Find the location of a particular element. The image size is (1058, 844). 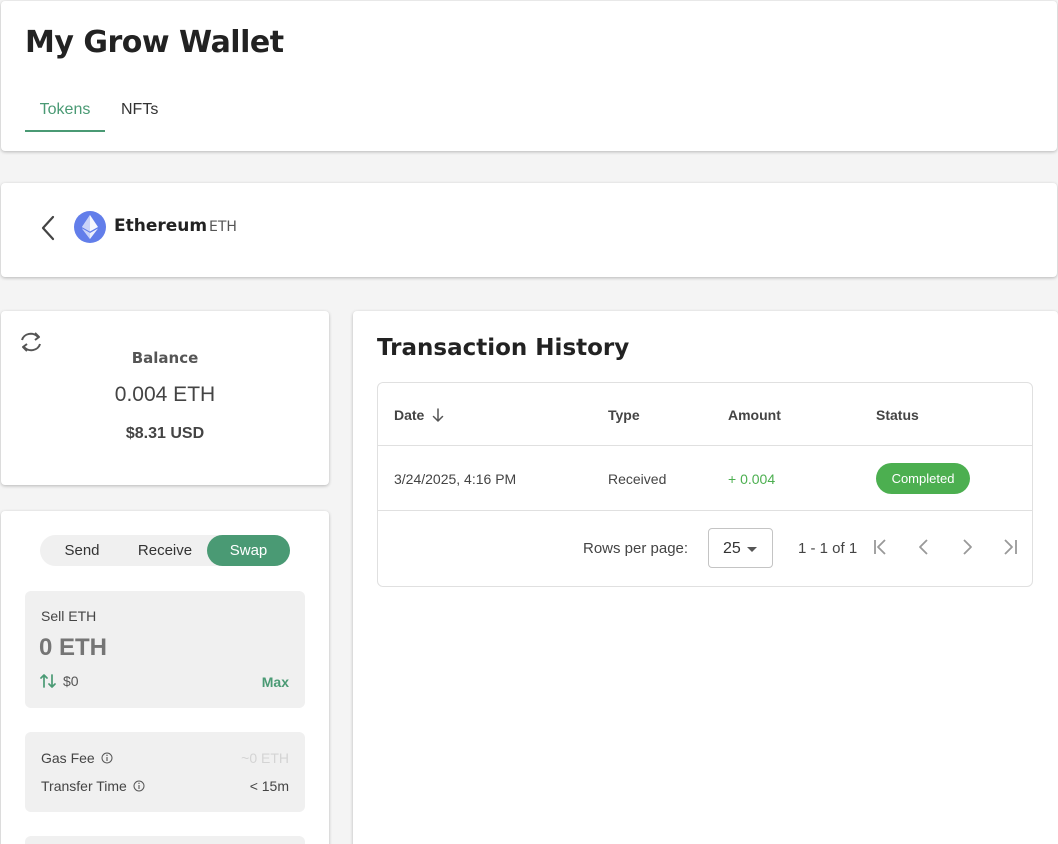

tab-nfts: NFTs is located at coordinates (139, 114).